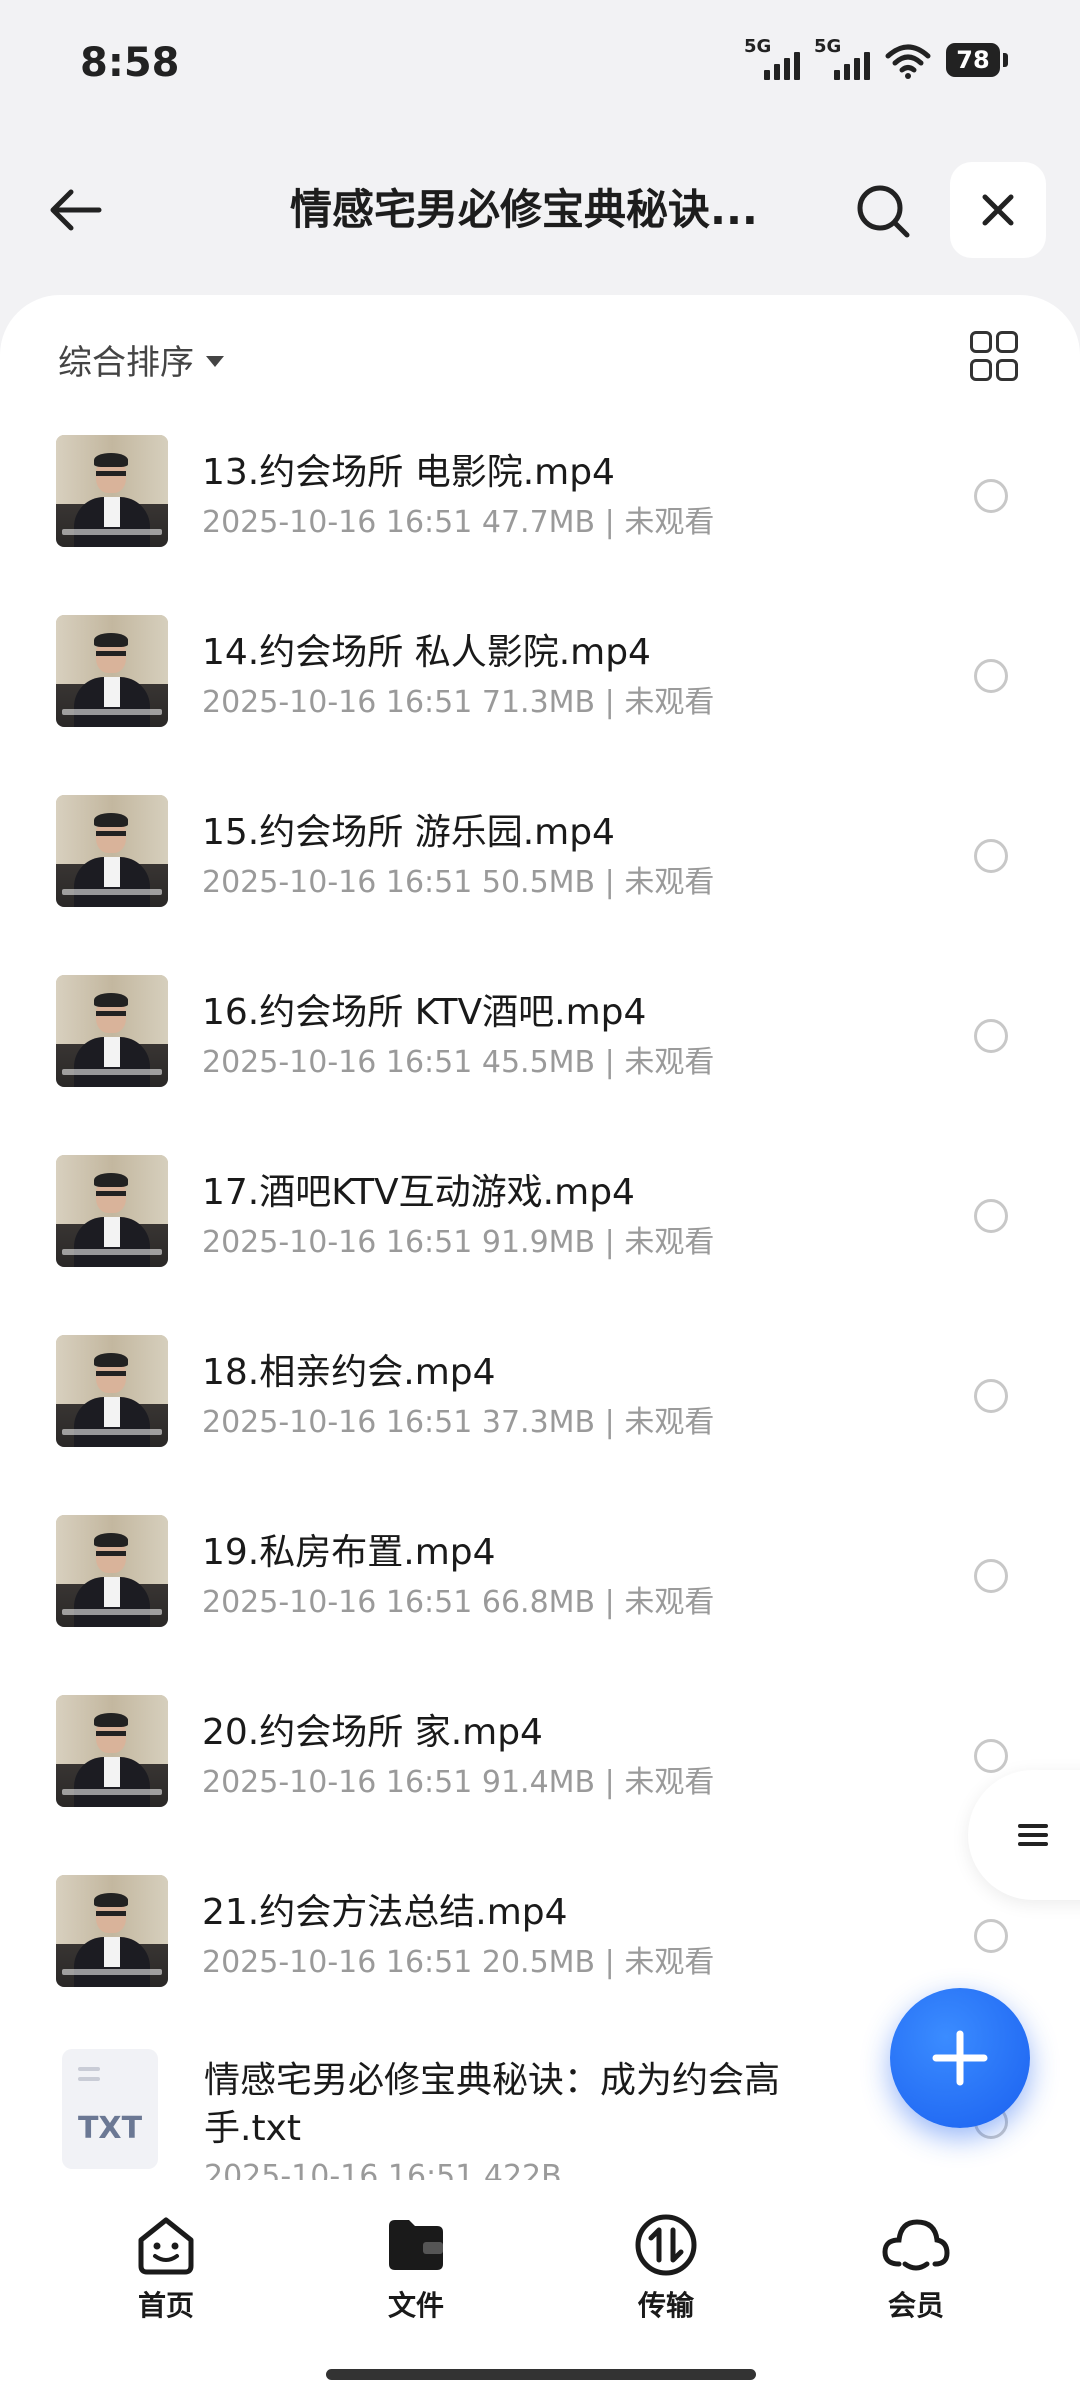 The image size is (1080, 2400). Describe the element at coordinates (349, 1552) in the screenshot. I see `file-name: 19.私房布置.mp4` at that location.